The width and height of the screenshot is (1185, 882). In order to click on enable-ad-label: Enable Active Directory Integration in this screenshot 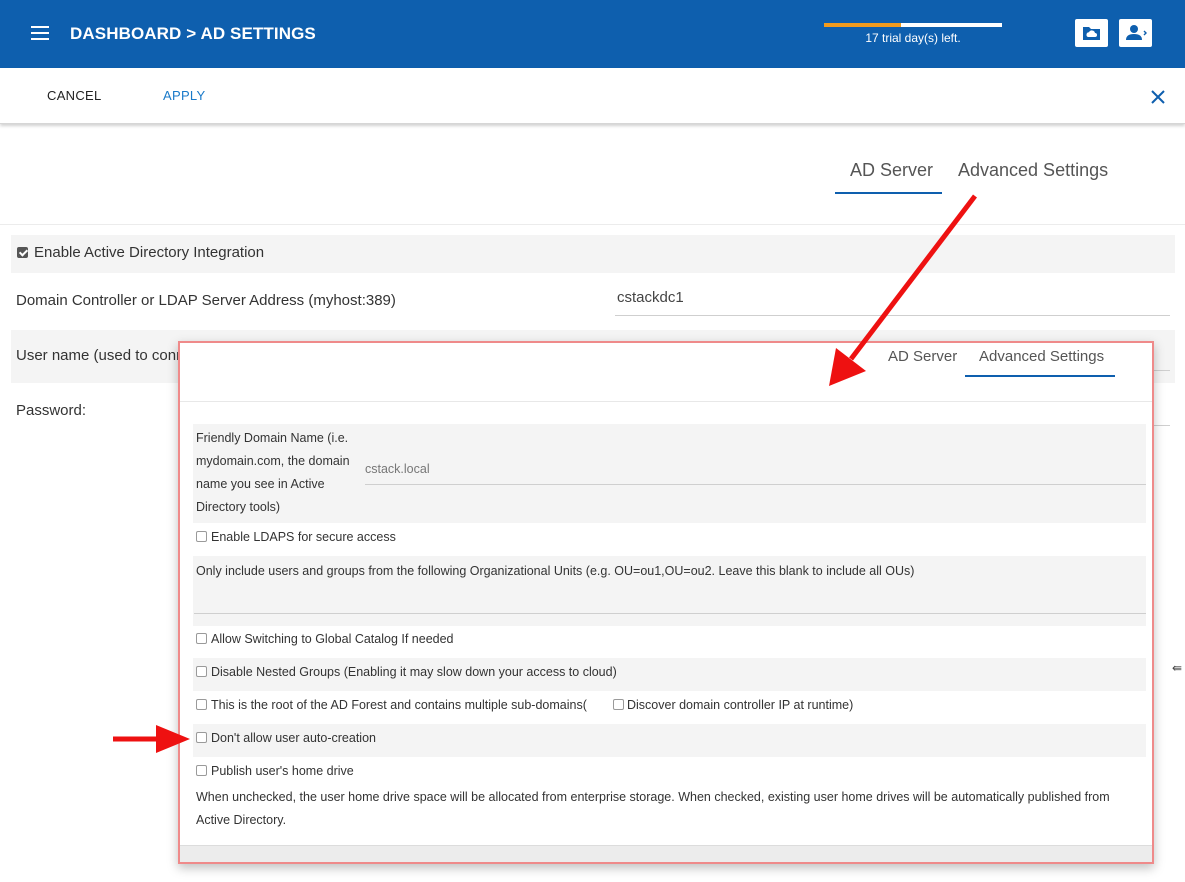, I will do `click(149, 252)`.